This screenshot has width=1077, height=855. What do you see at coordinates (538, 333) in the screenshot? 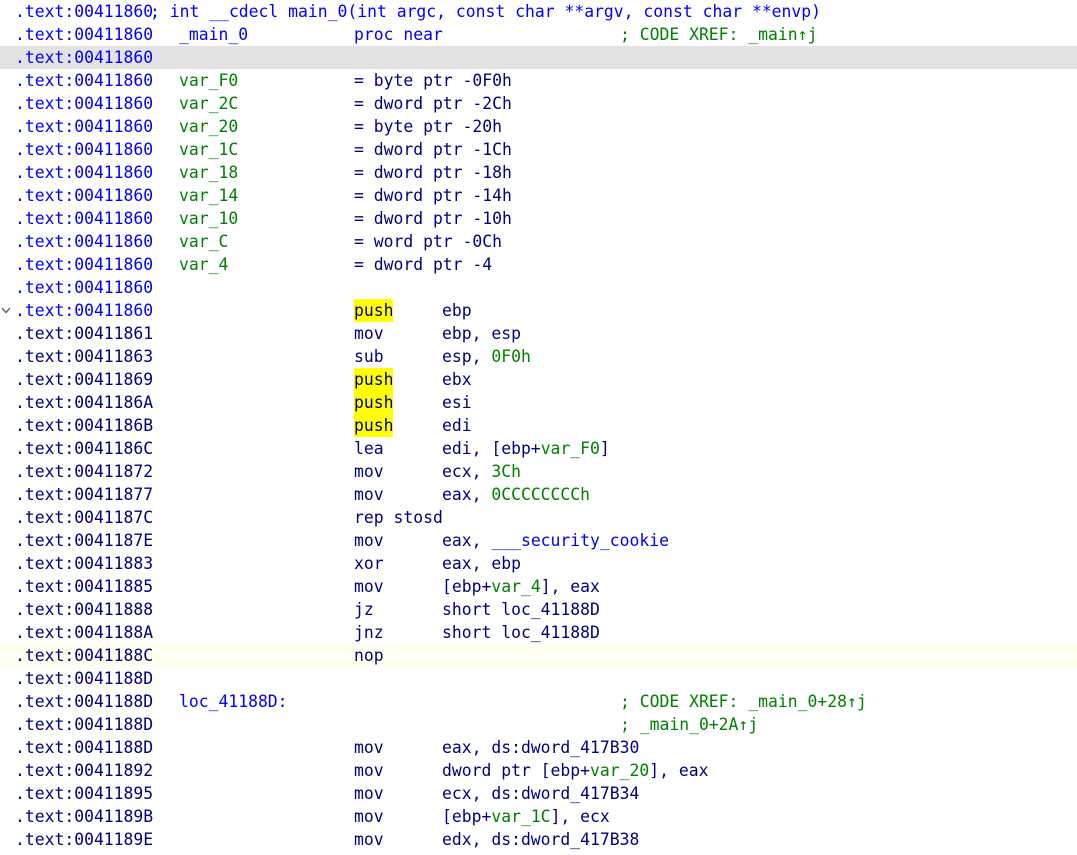
I see `instruction-line: .text:00411861 mov ebp, esp` at bounding box center [538, 333].